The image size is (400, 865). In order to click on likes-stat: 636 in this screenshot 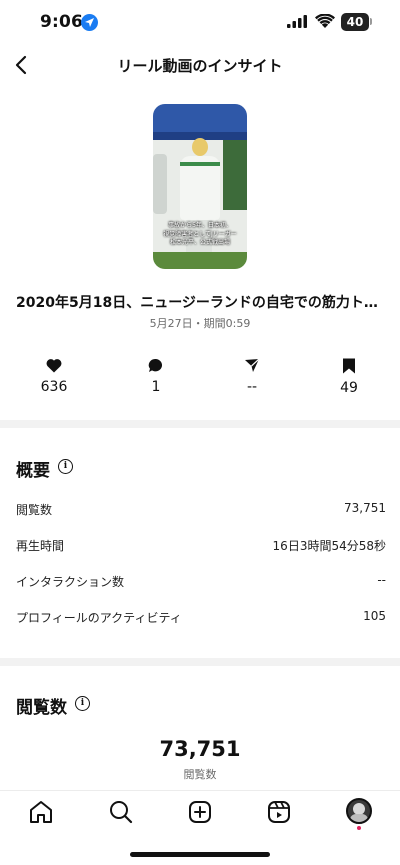, I will do `click(54, 376)`.